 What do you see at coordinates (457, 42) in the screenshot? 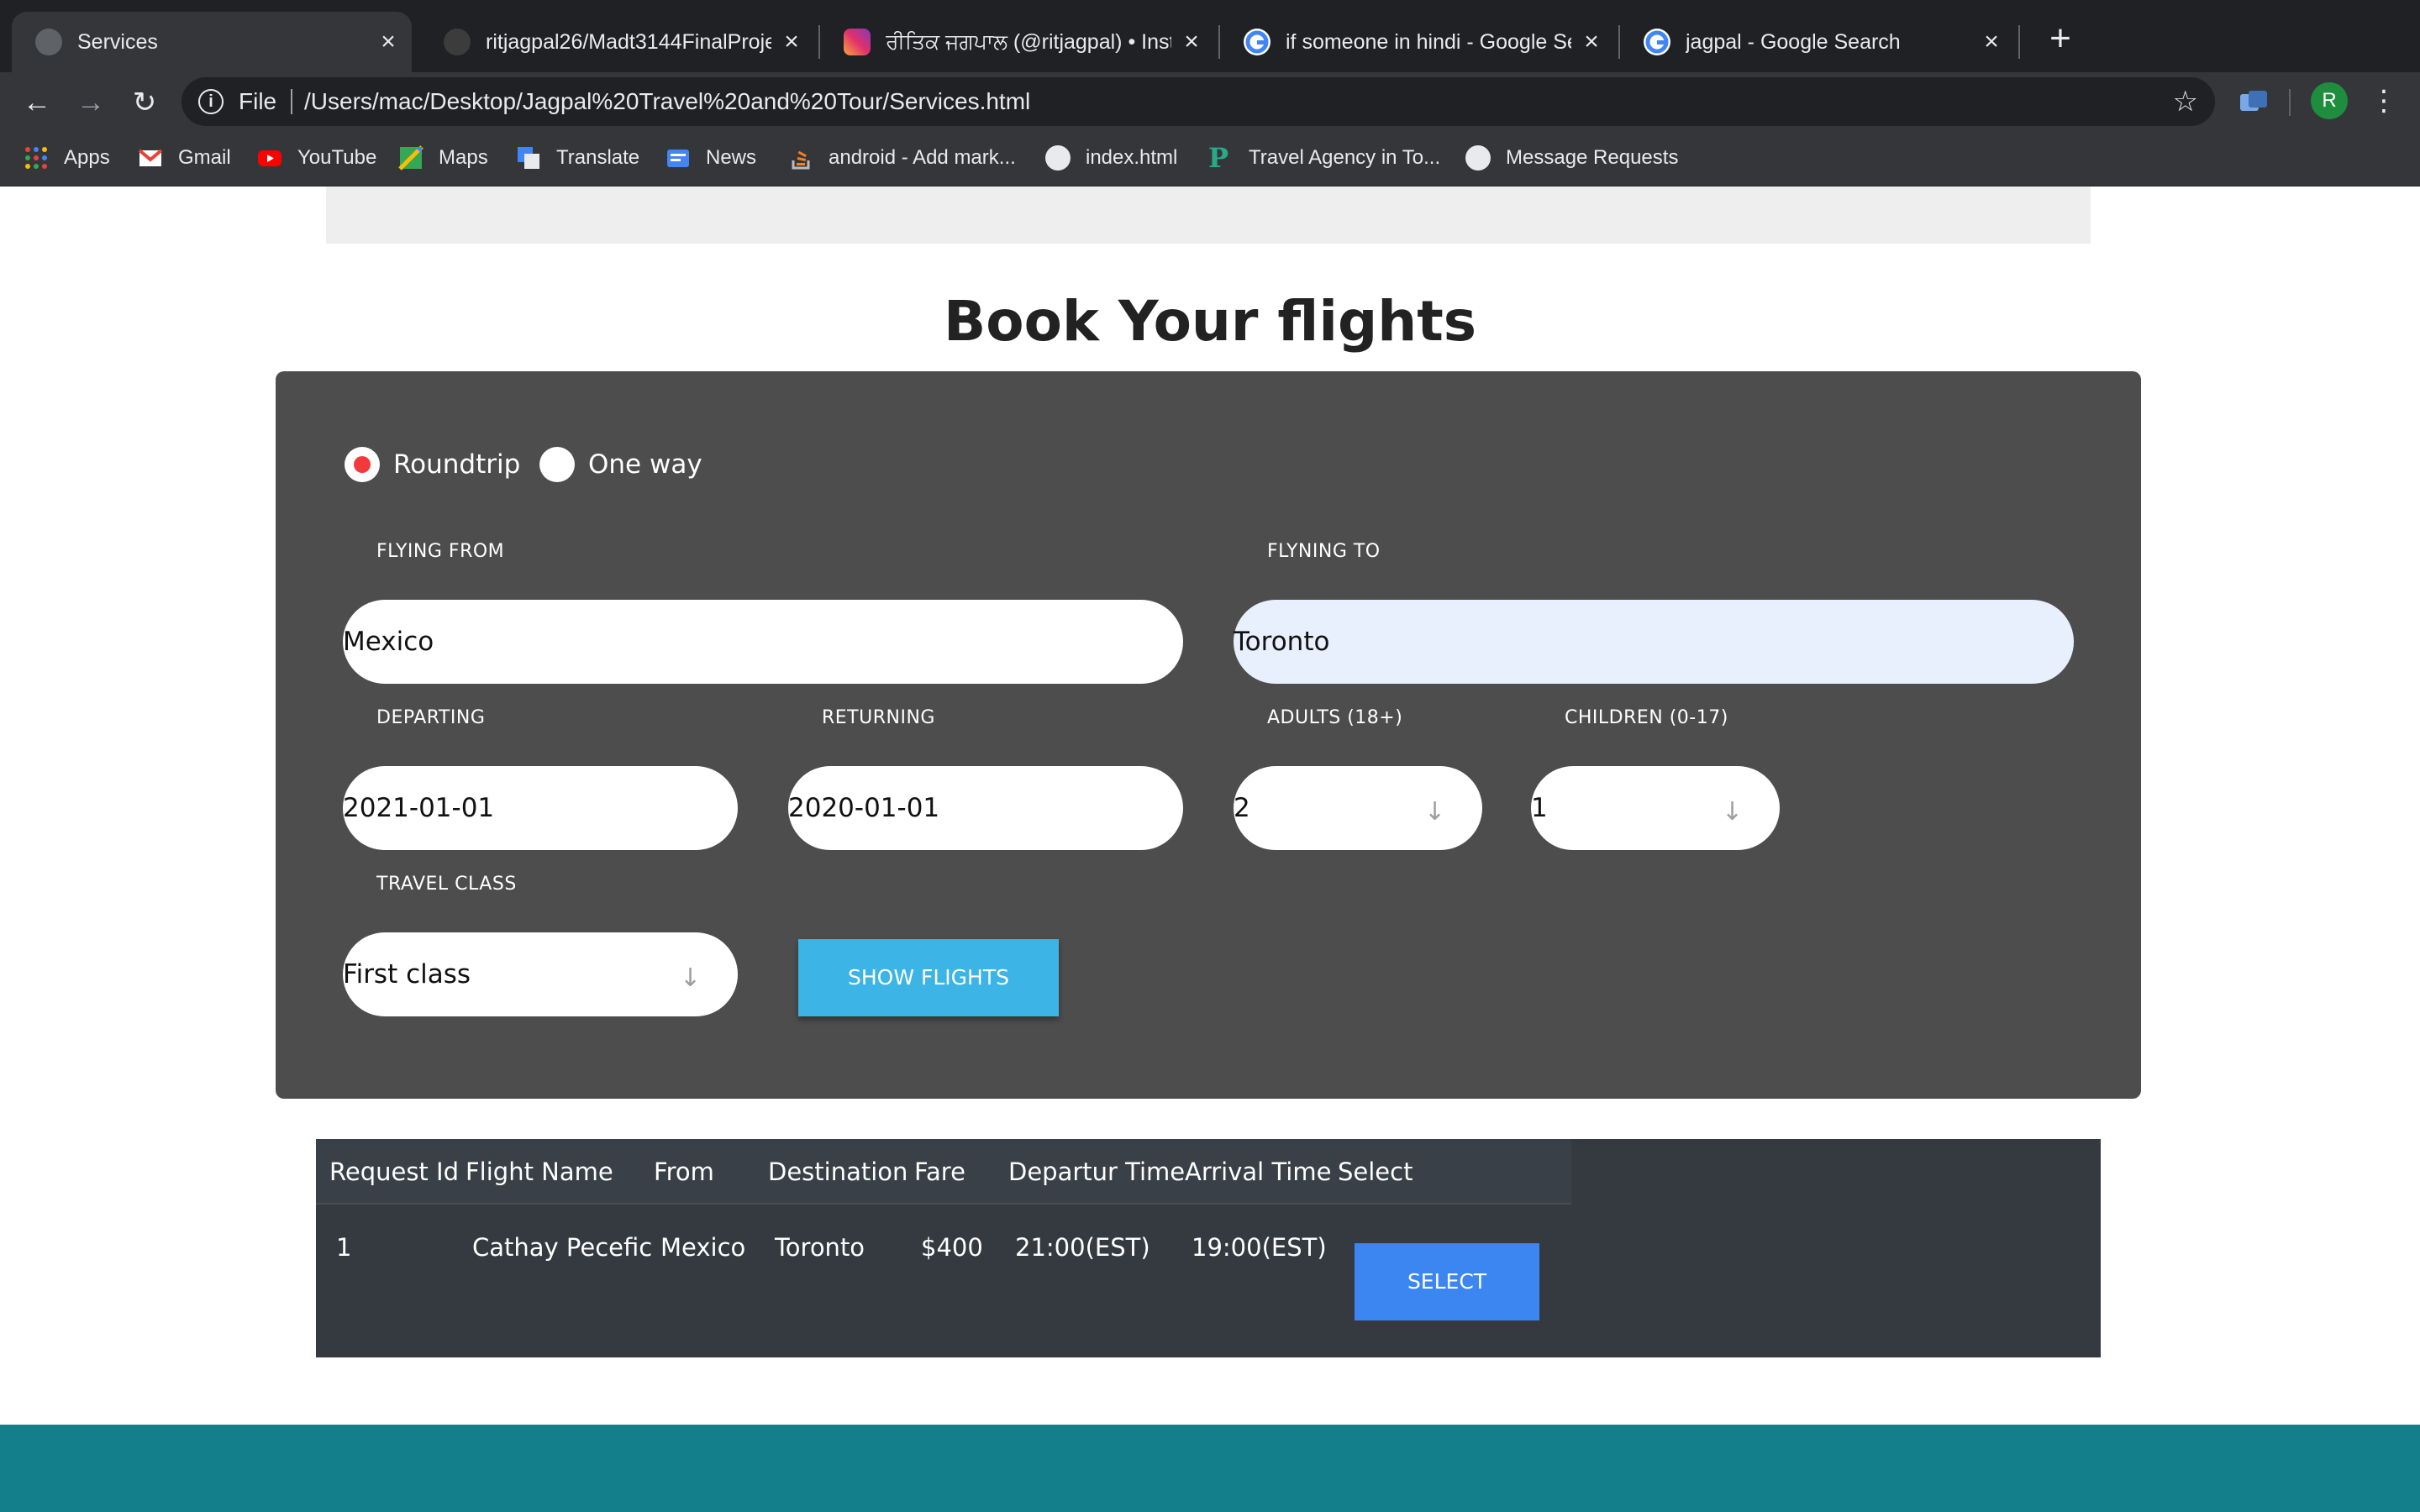
I see `github-icon` at bounding box center [457, 42].